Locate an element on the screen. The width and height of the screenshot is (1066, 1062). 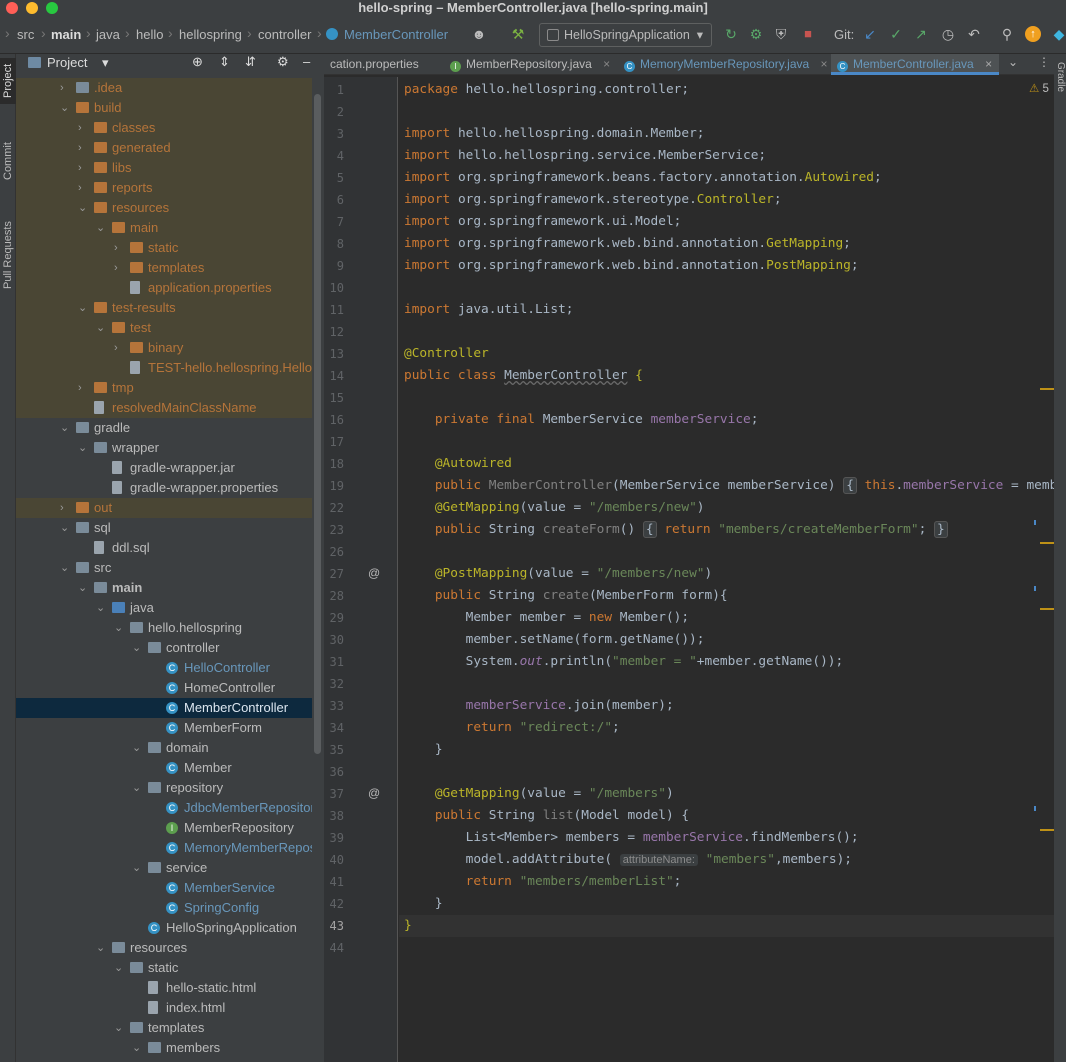
tree-item: C HomeController is located at coordinates (164, 688).